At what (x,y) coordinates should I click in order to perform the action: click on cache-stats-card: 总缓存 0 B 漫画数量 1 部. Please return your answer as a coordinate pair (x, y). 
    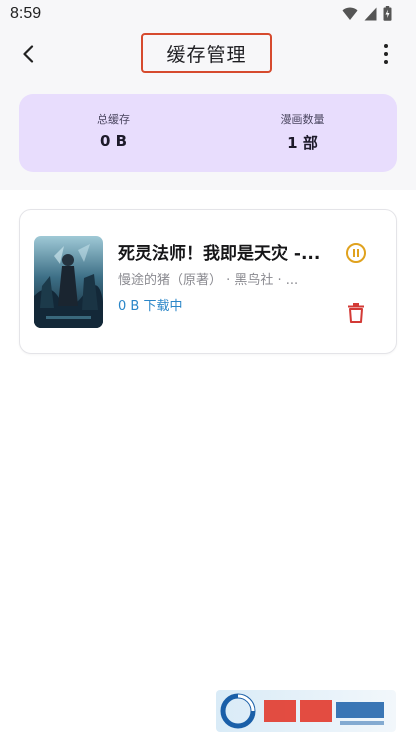
    Looking at the image, I should click on (208, 133).